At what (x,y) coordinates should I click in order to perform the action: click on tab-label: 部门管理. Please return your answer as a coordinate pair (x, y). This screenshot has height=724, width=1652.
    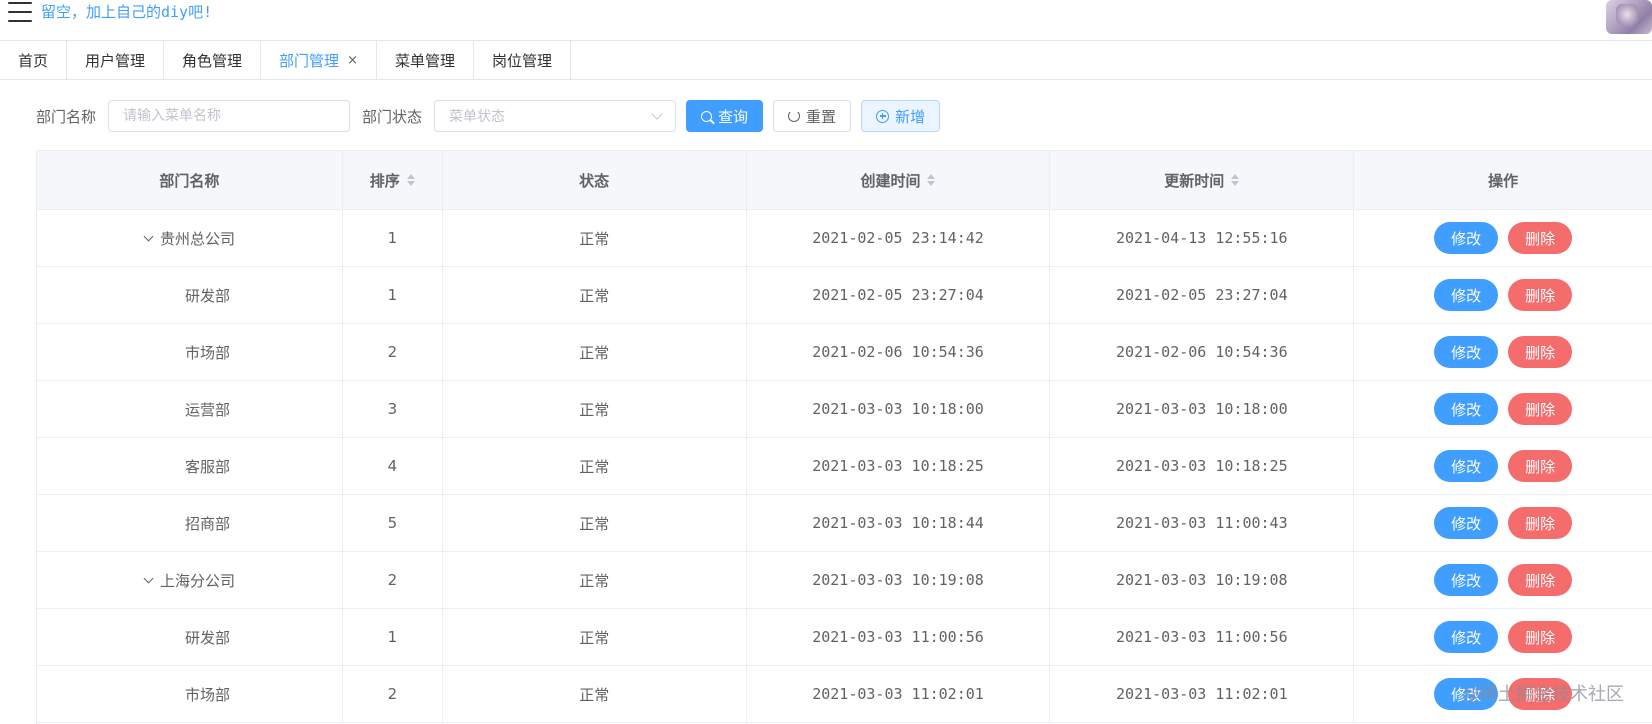
    Looking at the image, I should click on (309, 61).